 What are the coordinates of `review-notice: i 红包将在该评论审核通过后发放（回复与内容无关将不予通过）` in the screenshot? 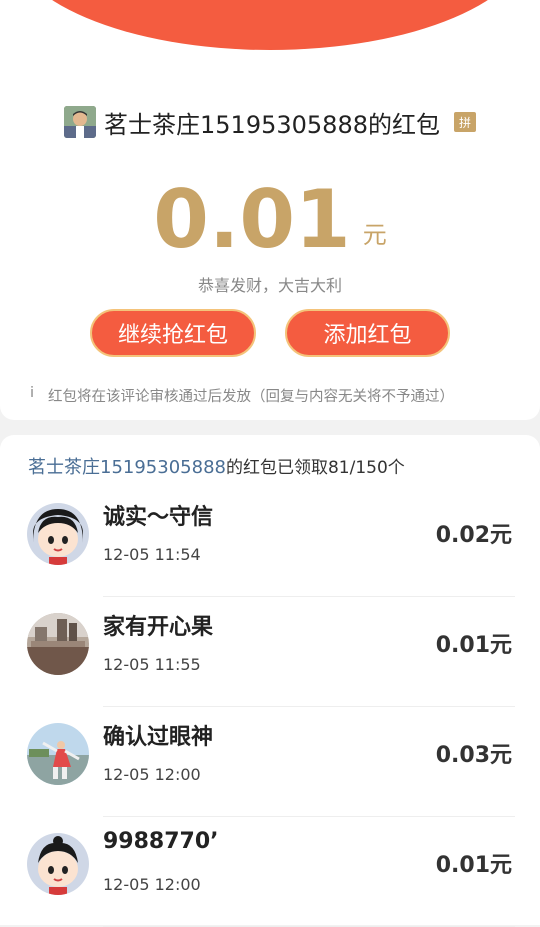 It's located at (280, 395).